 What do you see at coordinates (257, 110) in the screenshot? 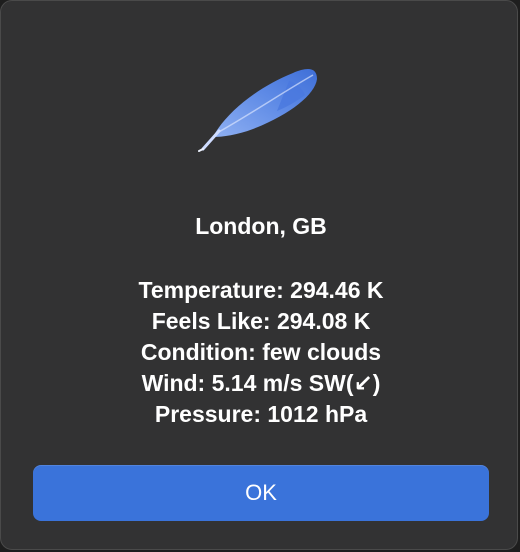
I see `feather-icon` at bounding box center [257, 110].